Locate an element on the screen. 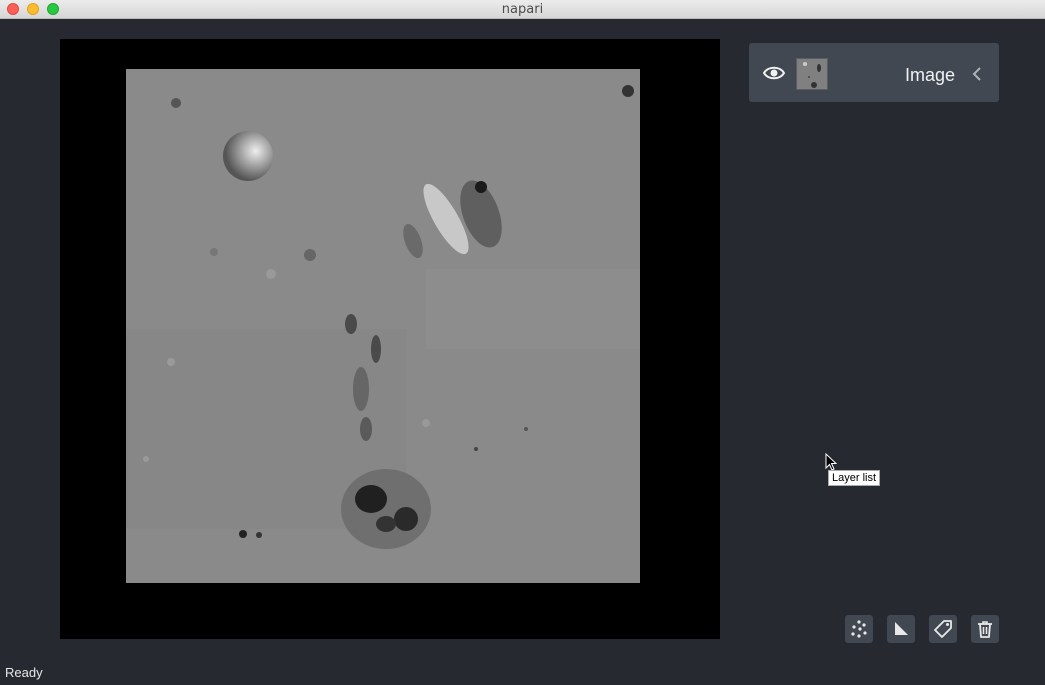  new-labels-layer-button is located at coordinates (943, 629).